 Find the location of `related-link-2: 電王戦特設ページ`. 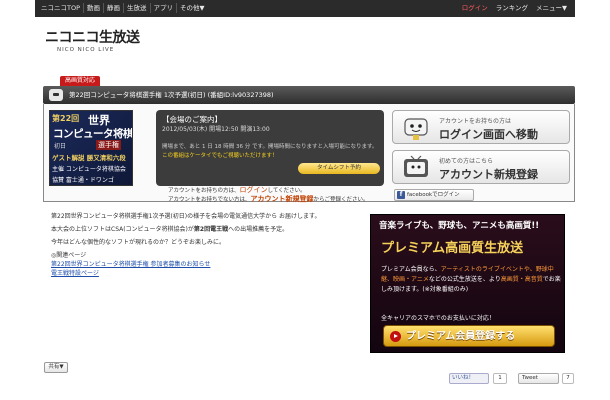

related-link-2: 電王戦特設ページ is located at coordinates (75, 273).